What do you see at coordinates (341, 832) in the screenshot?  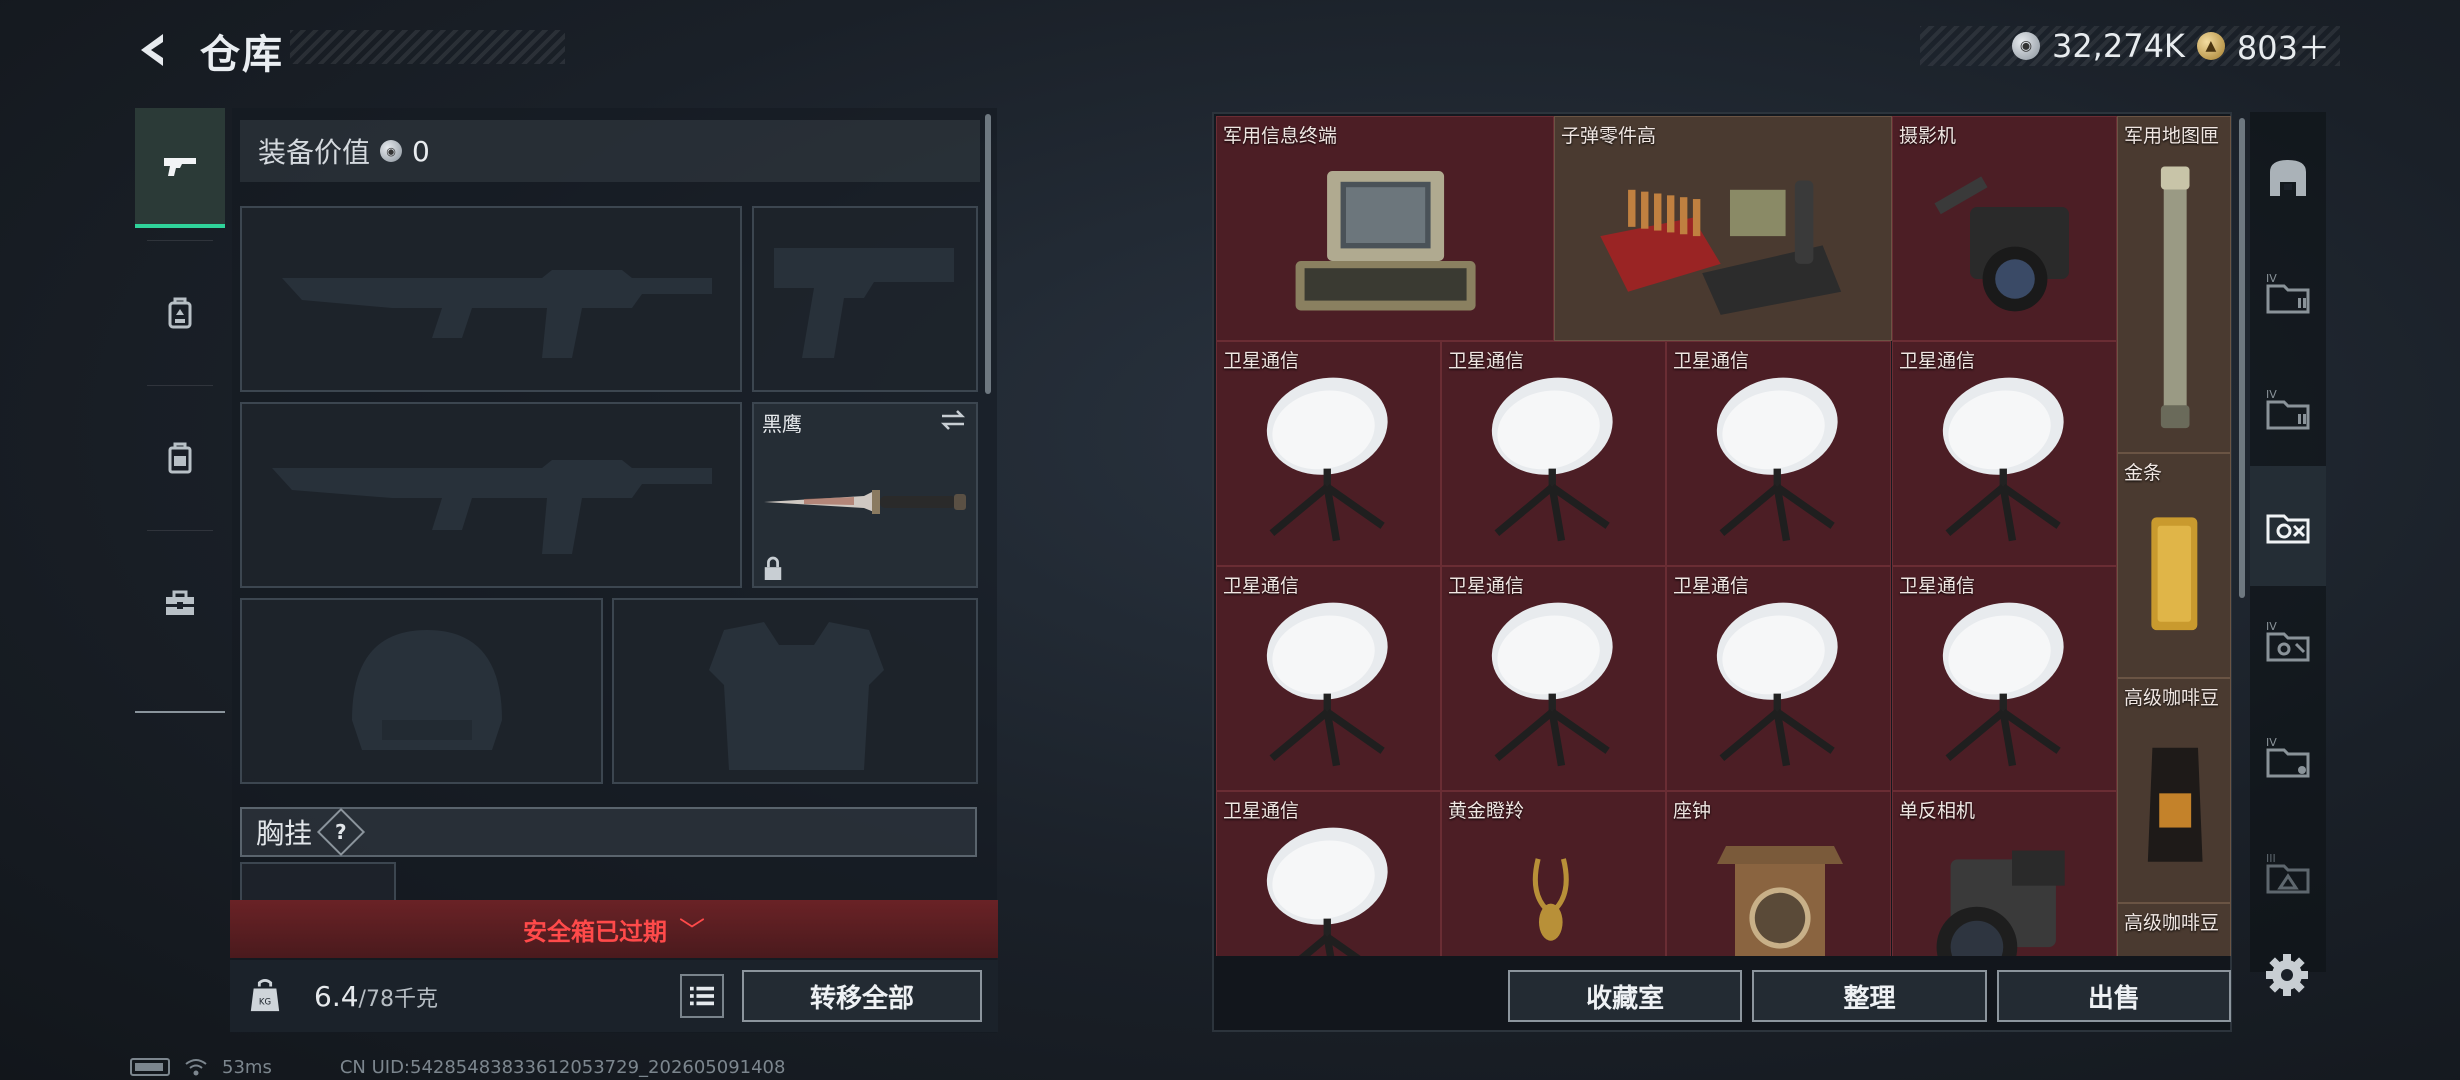 I see `help-icon: ?` at bounding box center [341, 832].